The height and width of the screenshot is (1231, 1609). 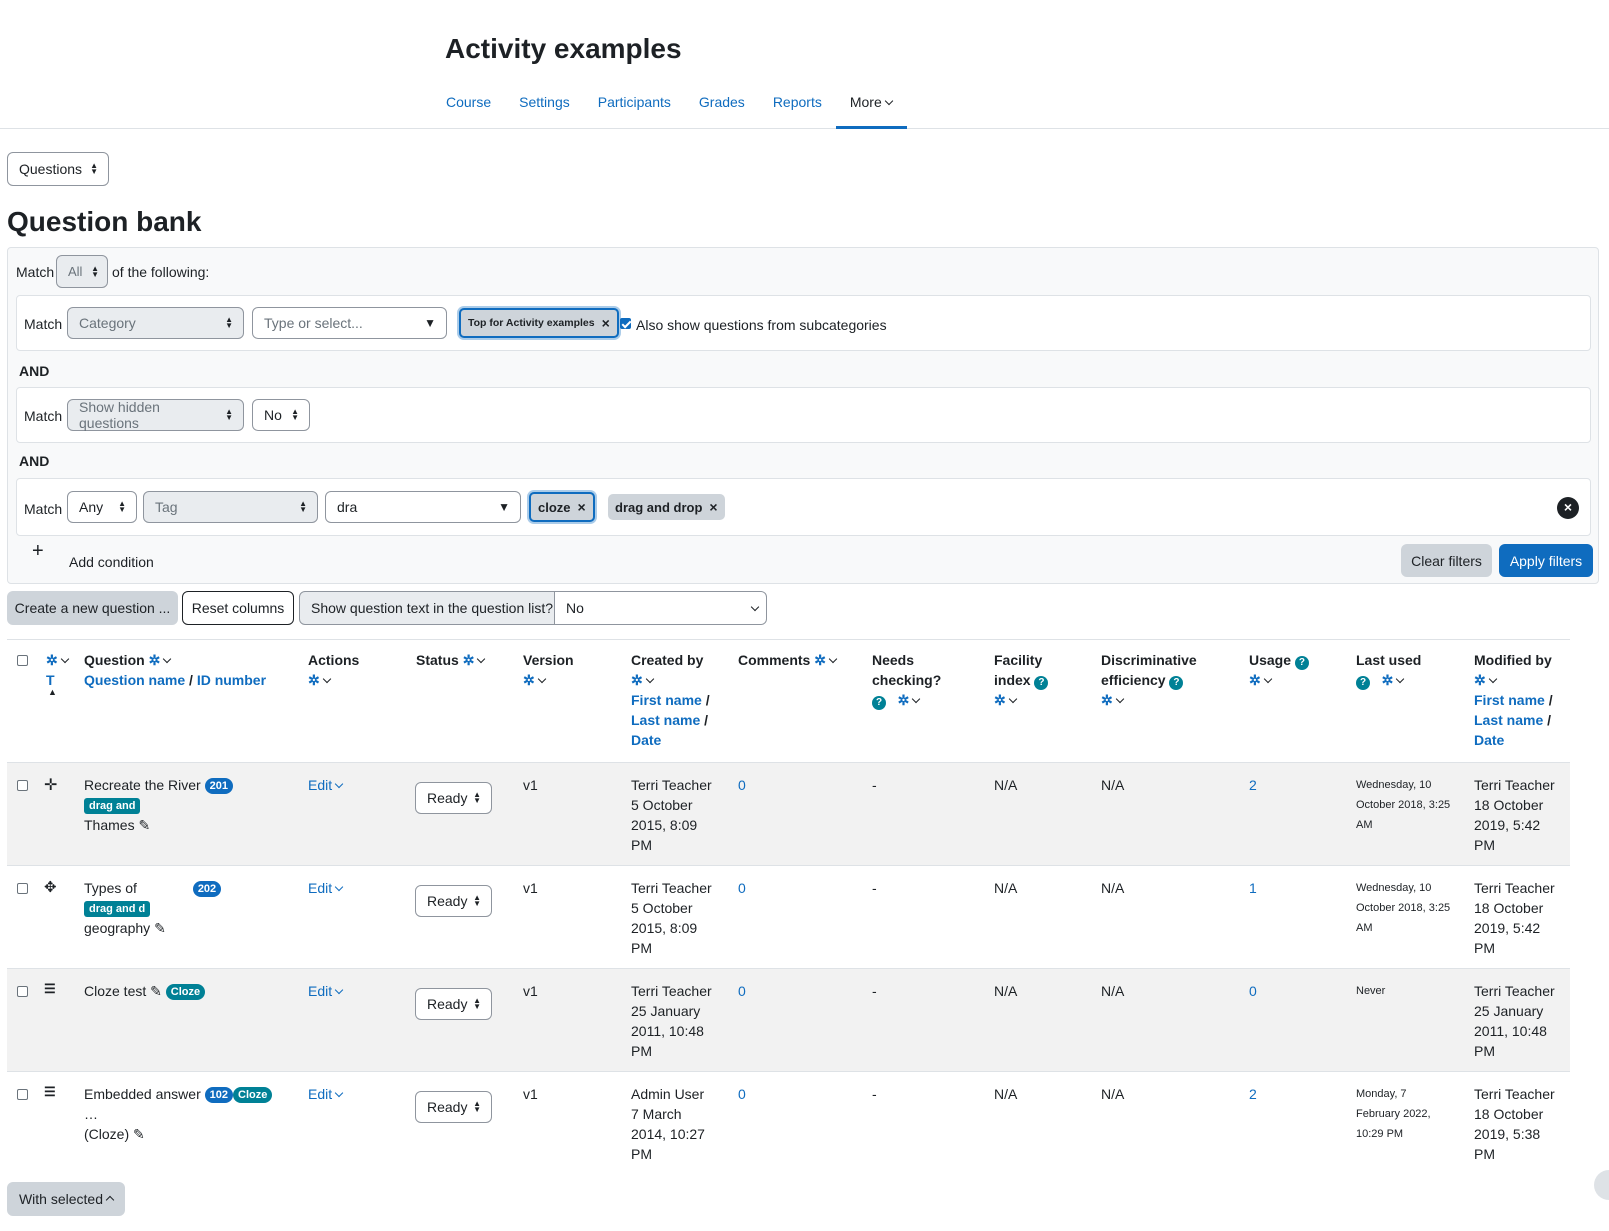 I want to click on usage-link: 0, so click(x=1253, y=991).